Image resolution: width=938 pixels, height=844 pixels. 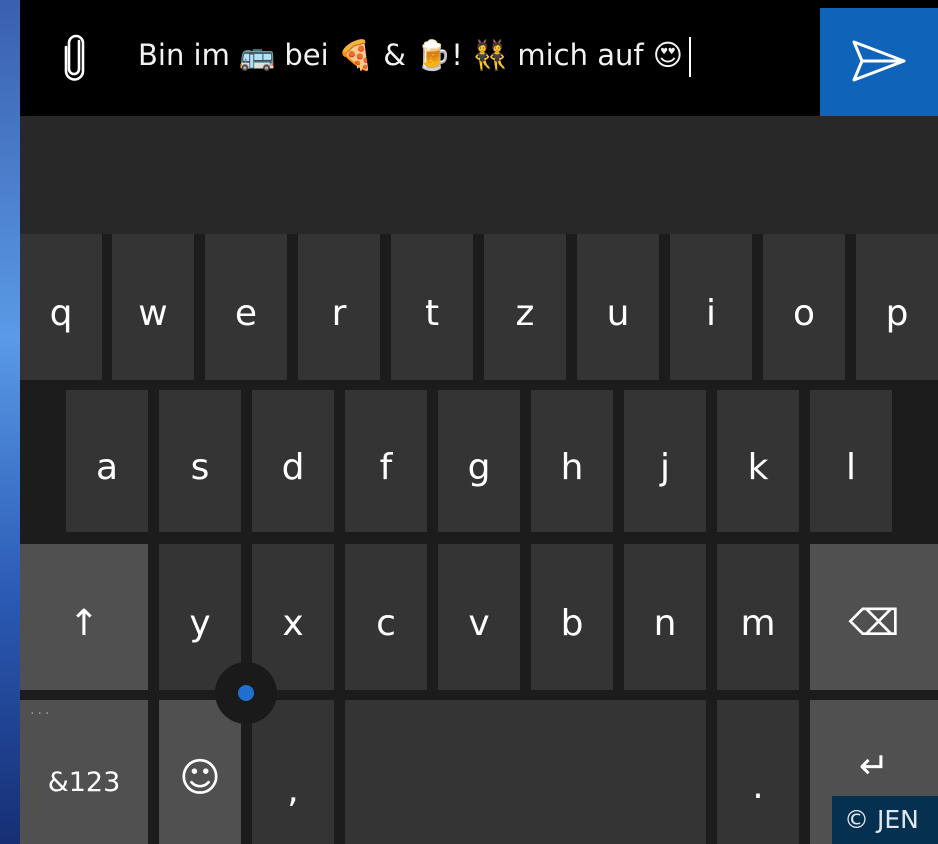 I want to click on key-t: t, so click(x=432, y=307).